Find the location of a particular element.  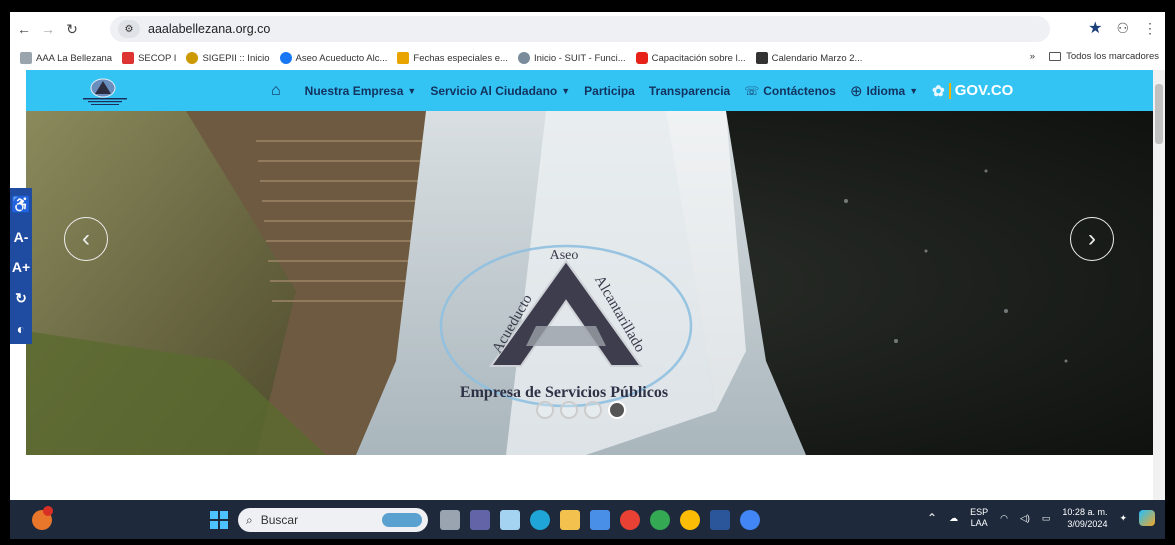

facebook-icon is located at coordinates (285, 58).